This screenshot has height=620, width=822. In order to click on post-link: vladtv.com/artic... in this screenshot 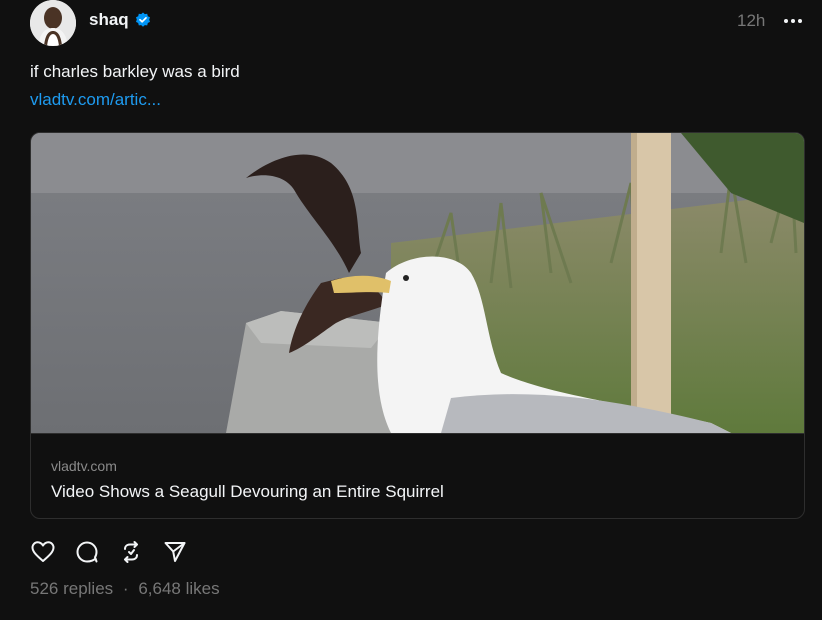, I will do `click(95, 100)`.